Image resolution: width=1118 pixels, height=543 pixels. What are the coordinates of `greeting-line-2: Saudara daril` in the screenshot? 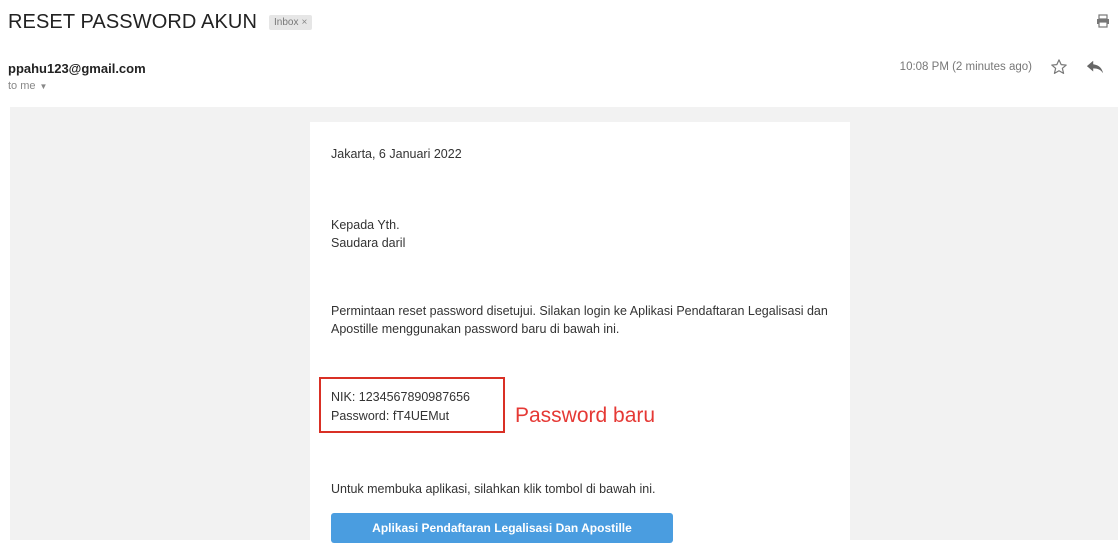 It's located at (368, 243).